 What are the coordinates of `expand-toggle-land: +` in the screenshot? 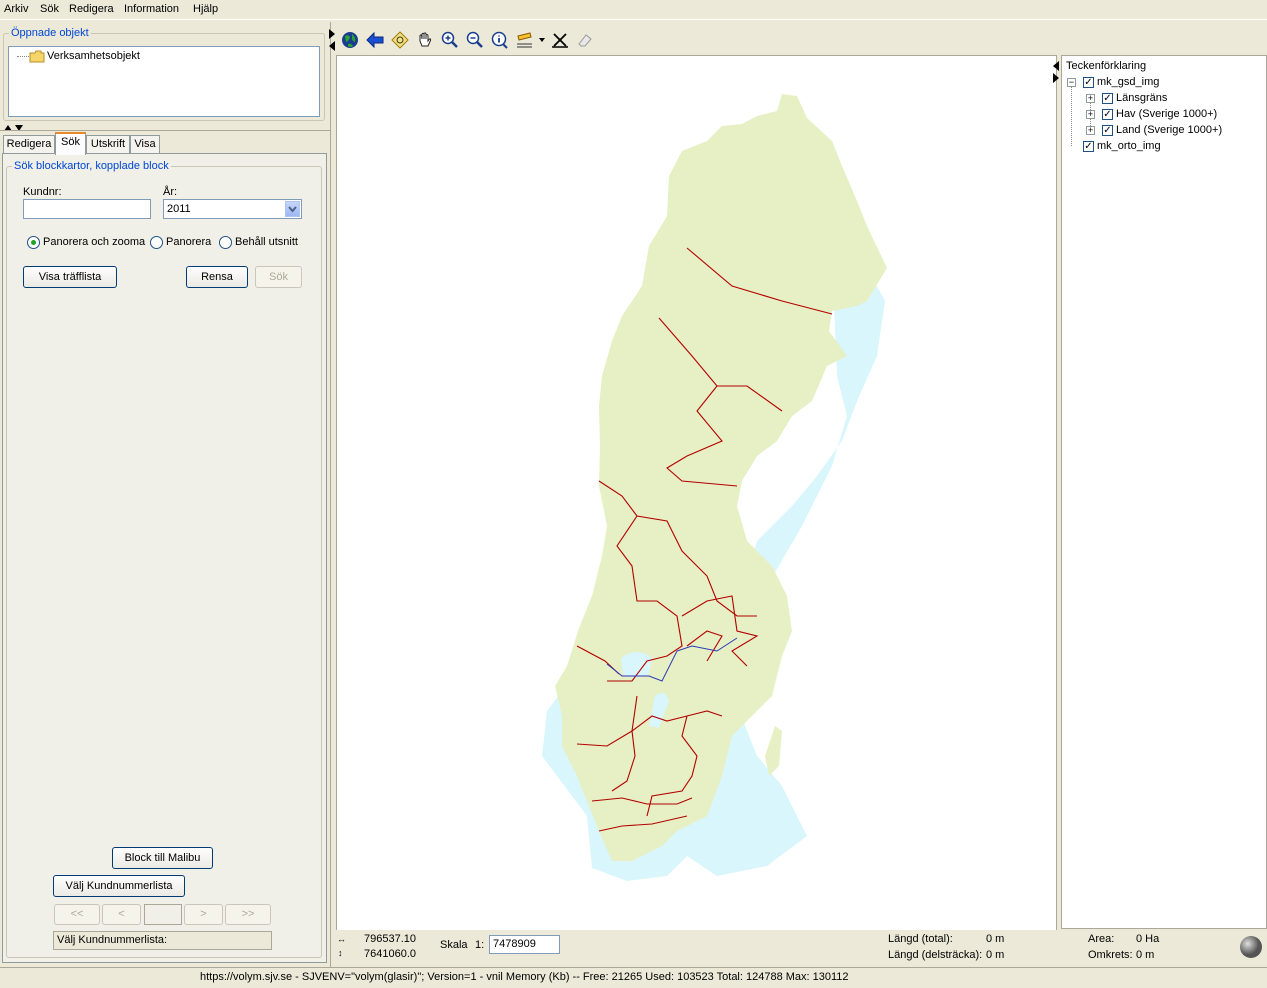 It's located at (1090, 130).